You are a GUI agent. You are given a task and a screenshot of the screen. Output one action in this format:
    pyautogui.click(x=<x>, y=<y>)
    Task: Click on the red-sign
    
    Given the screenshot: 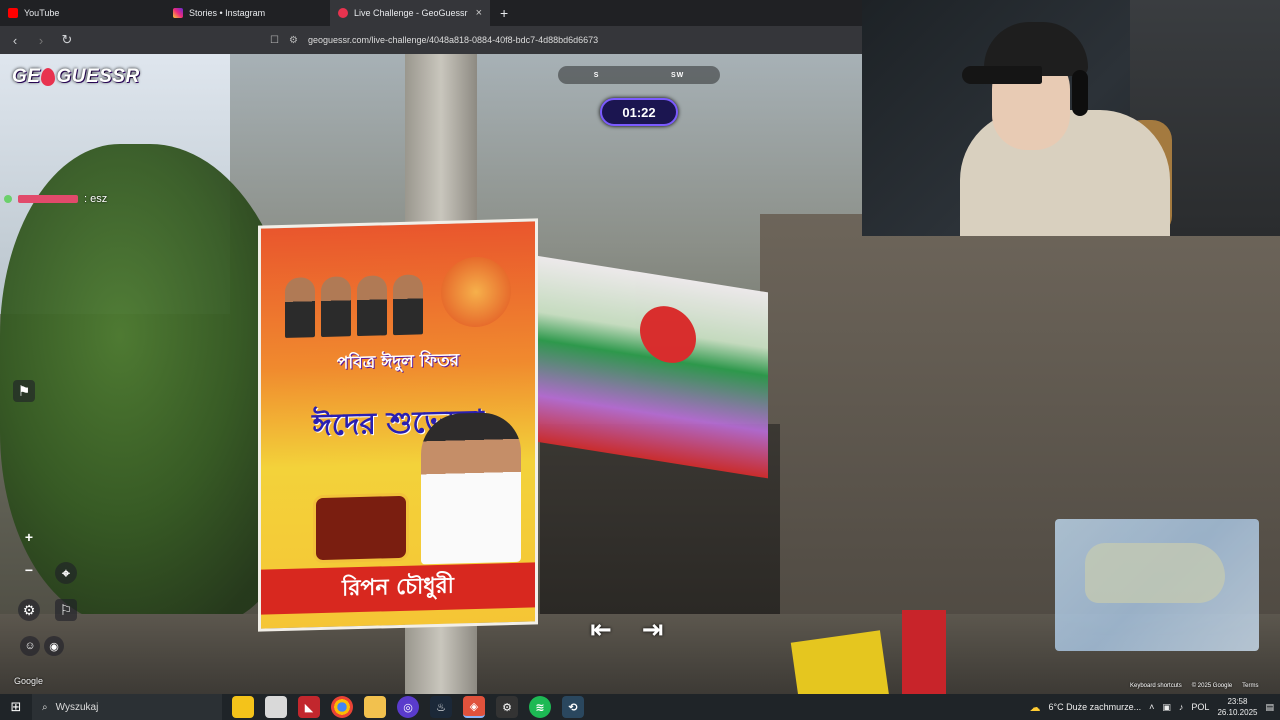 What is the action you would take?
    pyautogui.click(x=924, y=652)
    